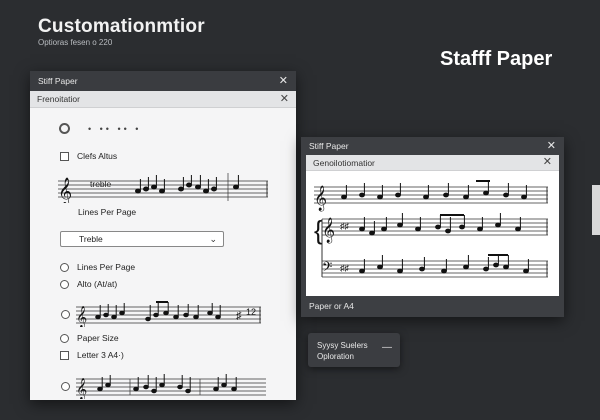  I want to click on toast-line-1: Syysy Suelers, so click(342, 345).